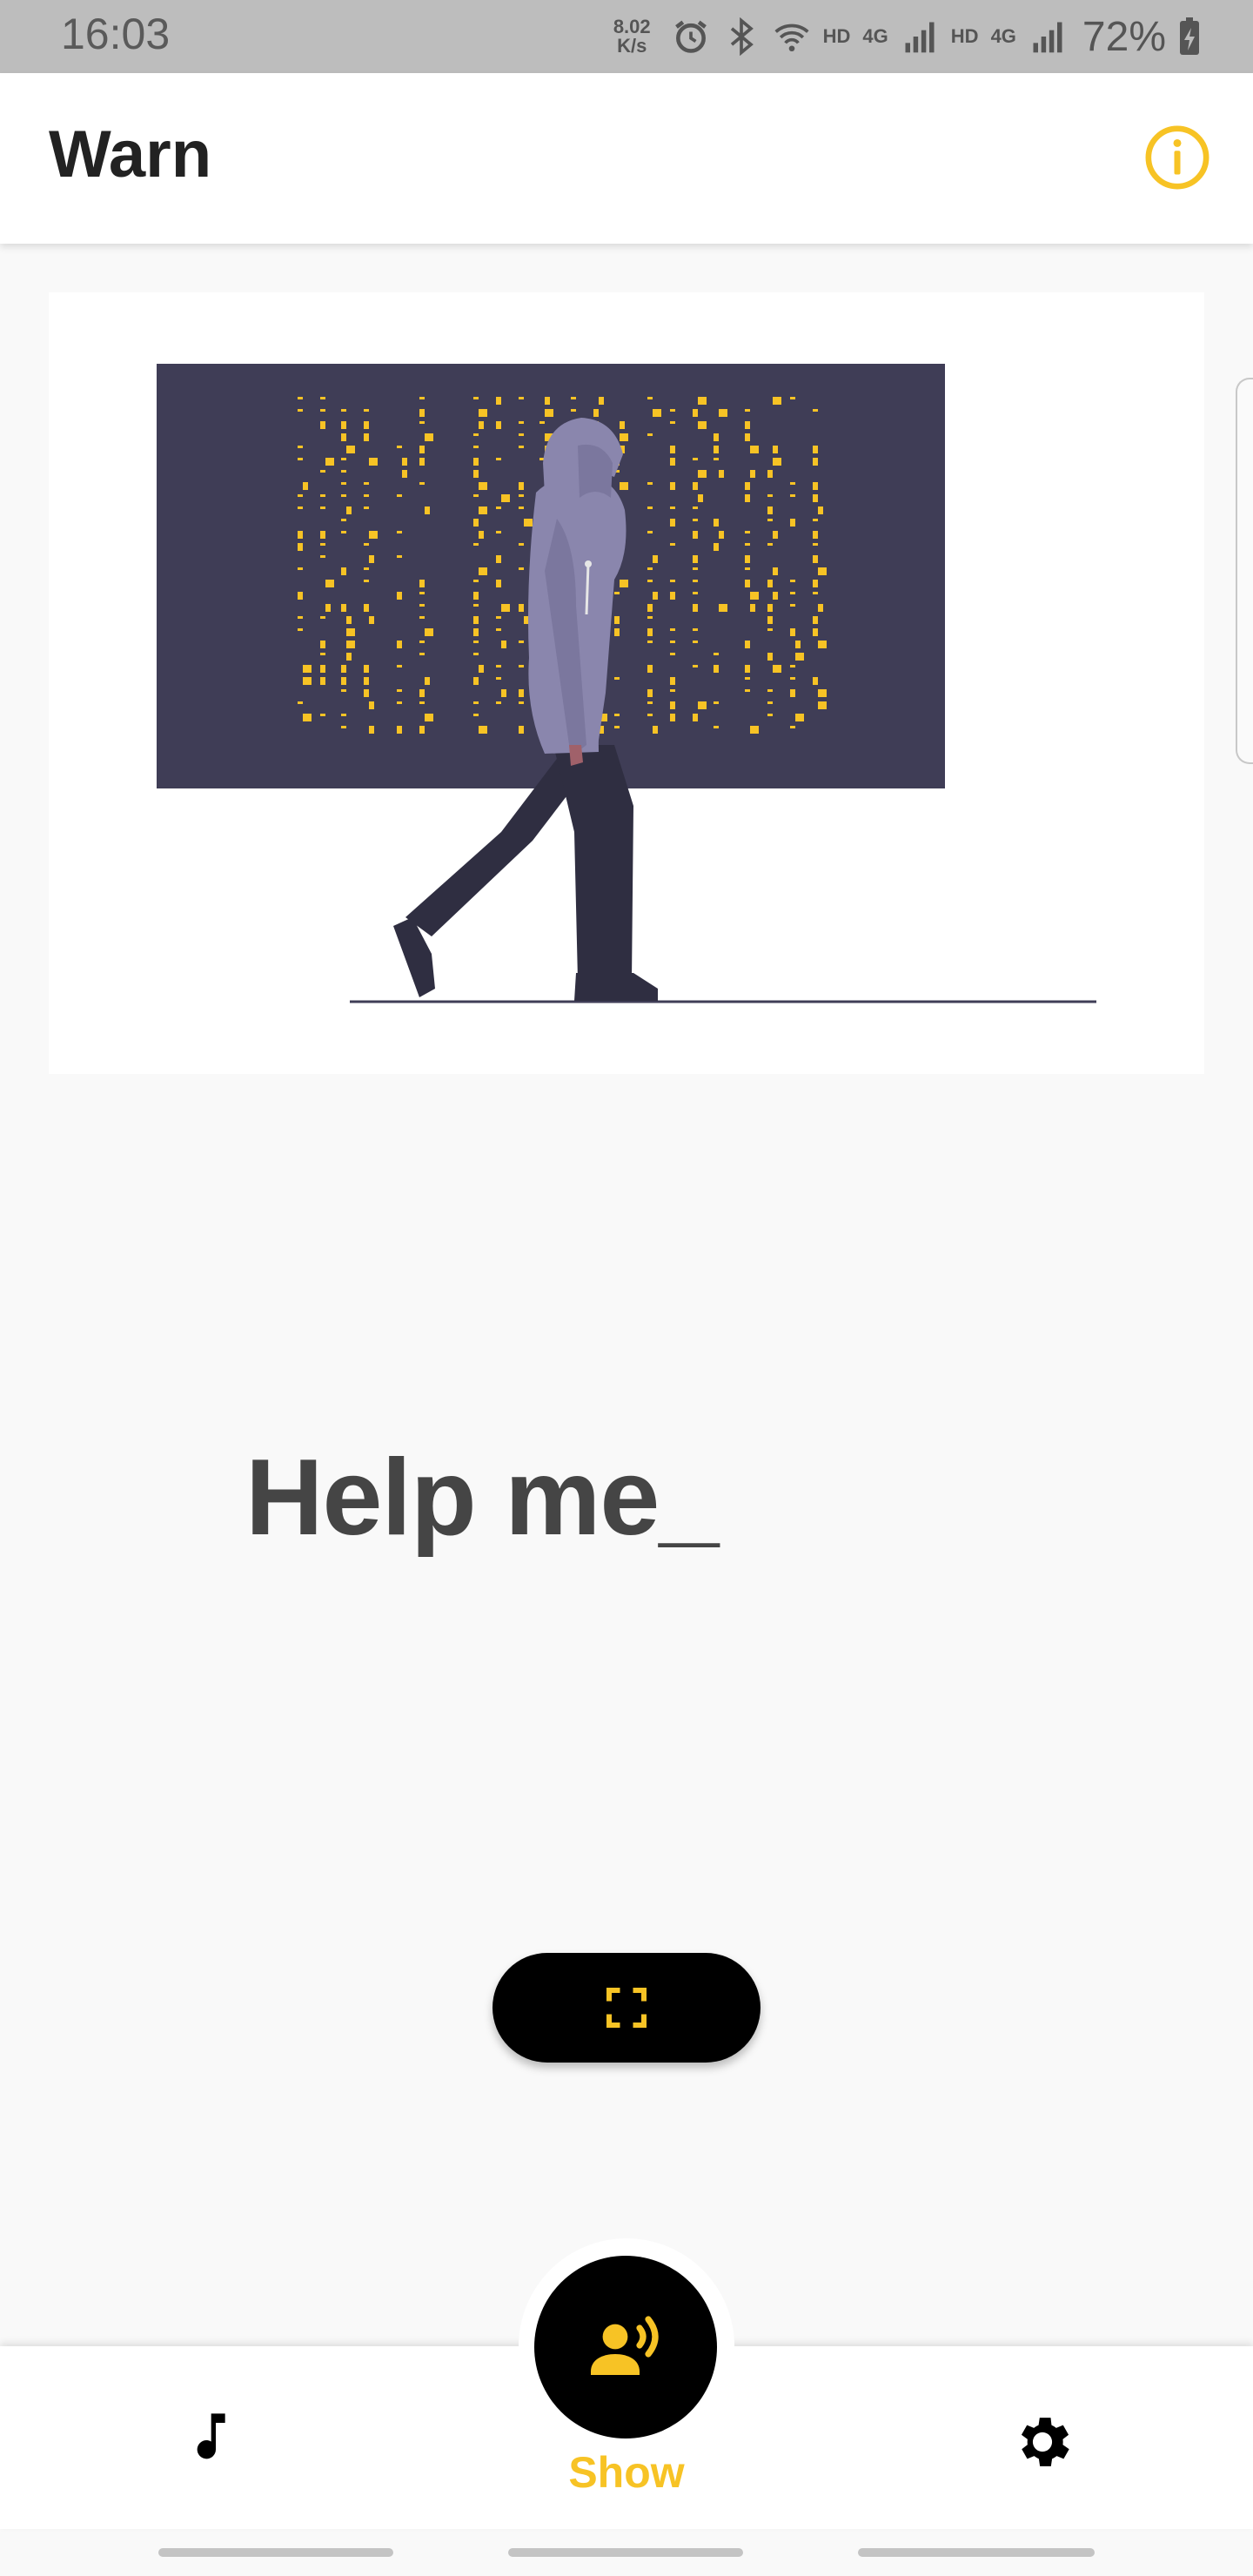 Image resolution: width=1253 pixels, height=2576 pixels. Describe the element at coordinates (977, 2553) in the screenshot. I see `gesture-bar-right` at that location.